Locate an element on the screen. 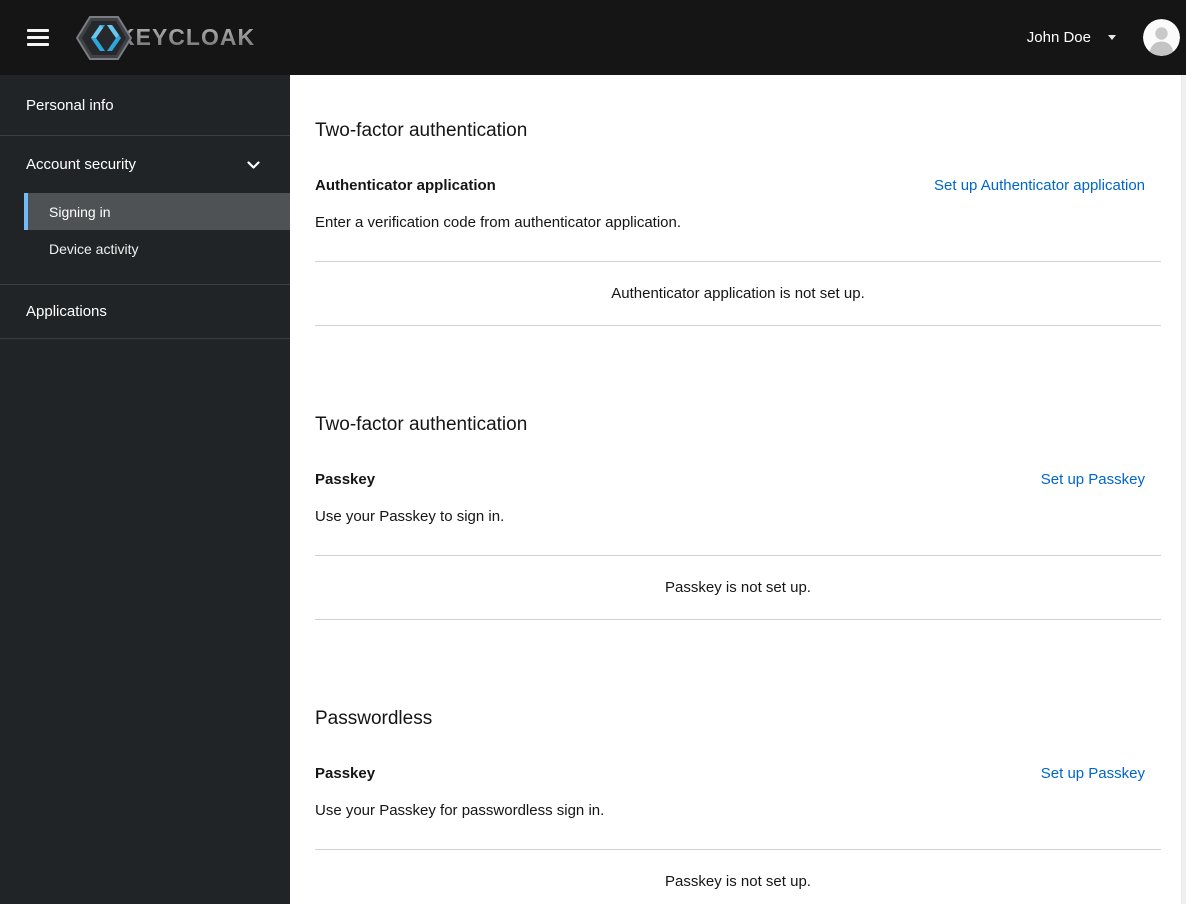 The image size is (1186, 904). empty-state-message: Authenticator application is not set up. is located at coordinates (738, 293).